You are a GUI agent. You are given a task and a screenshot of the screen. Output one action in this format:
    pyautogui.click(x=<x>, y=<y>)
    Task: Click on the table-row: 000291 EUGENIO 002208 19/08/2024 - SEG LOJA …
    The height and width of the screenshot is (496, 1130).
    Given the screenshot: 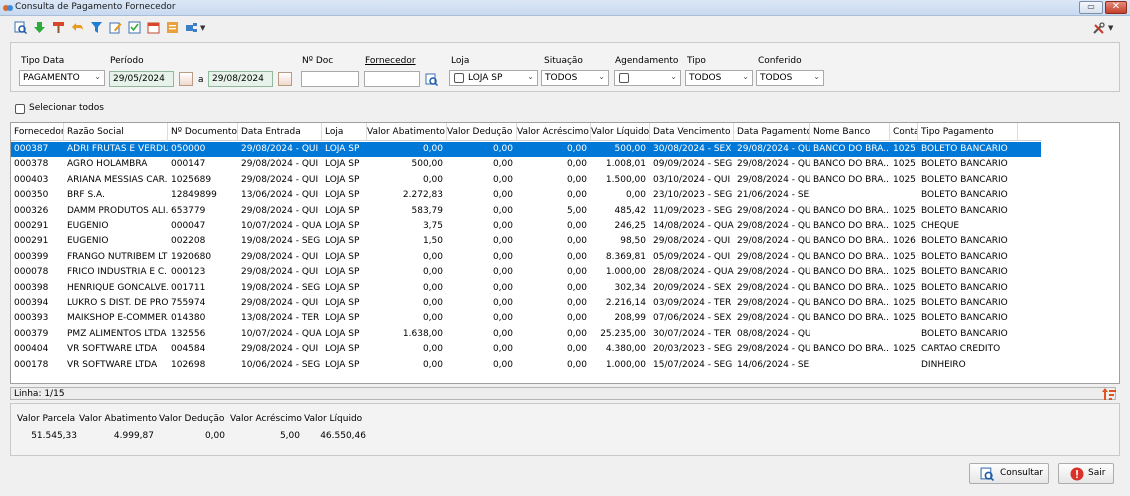 What is the action you would take?
    pyautogui.click(x=526, y=241)
    